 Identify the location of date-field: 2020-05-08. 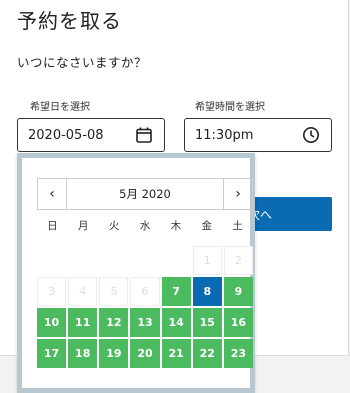
(91, 135).